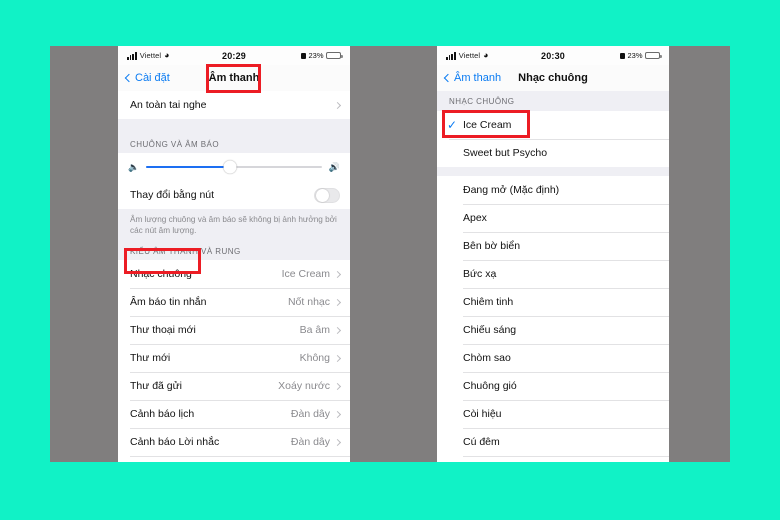 The height and width of the screenshot is (520, 780). I want to click on list-item: Sweet but Psycho, so click(553, 153).